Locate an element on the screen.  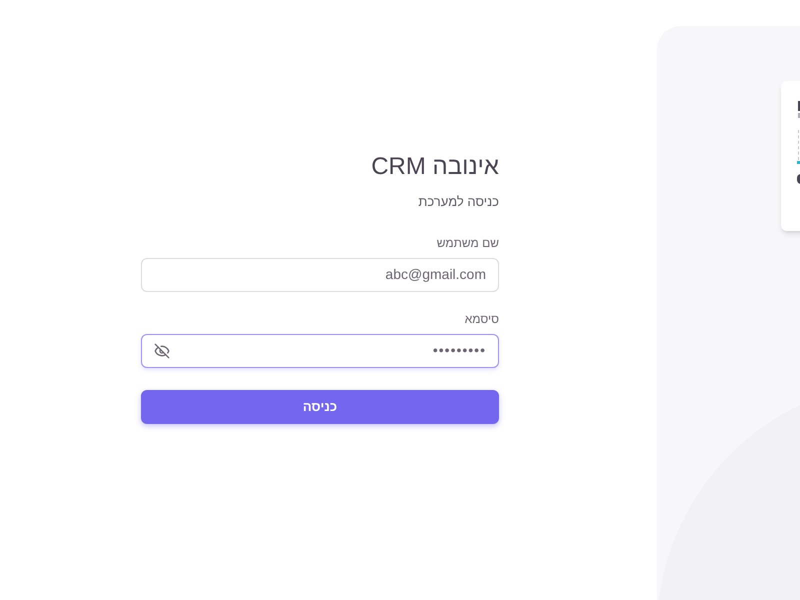
eye-off-icon is located at coordinates (162, 350).